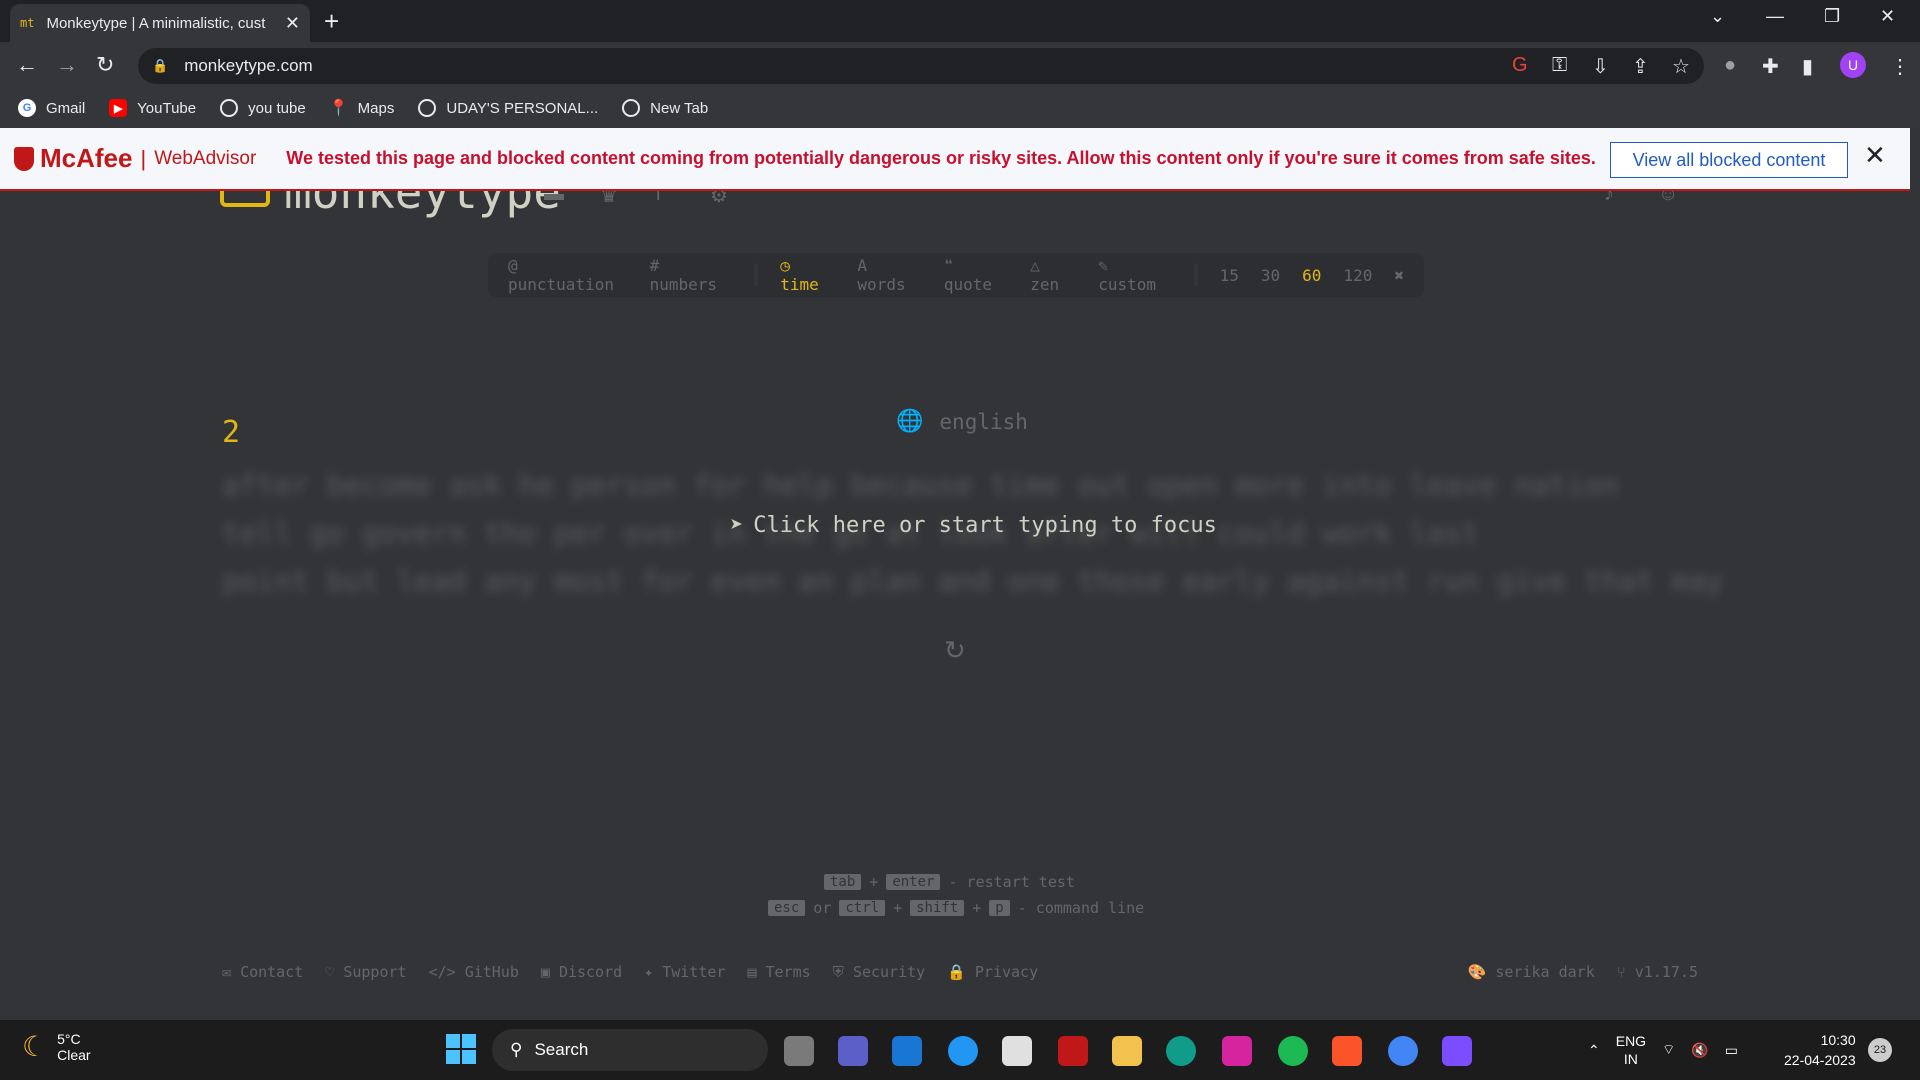 This screenshot has width=1920, height=1080. What do you see at coordinates (1229, 275) in the screenshot?
I see `duration-15: 15` at bounding box center [1229, 275].